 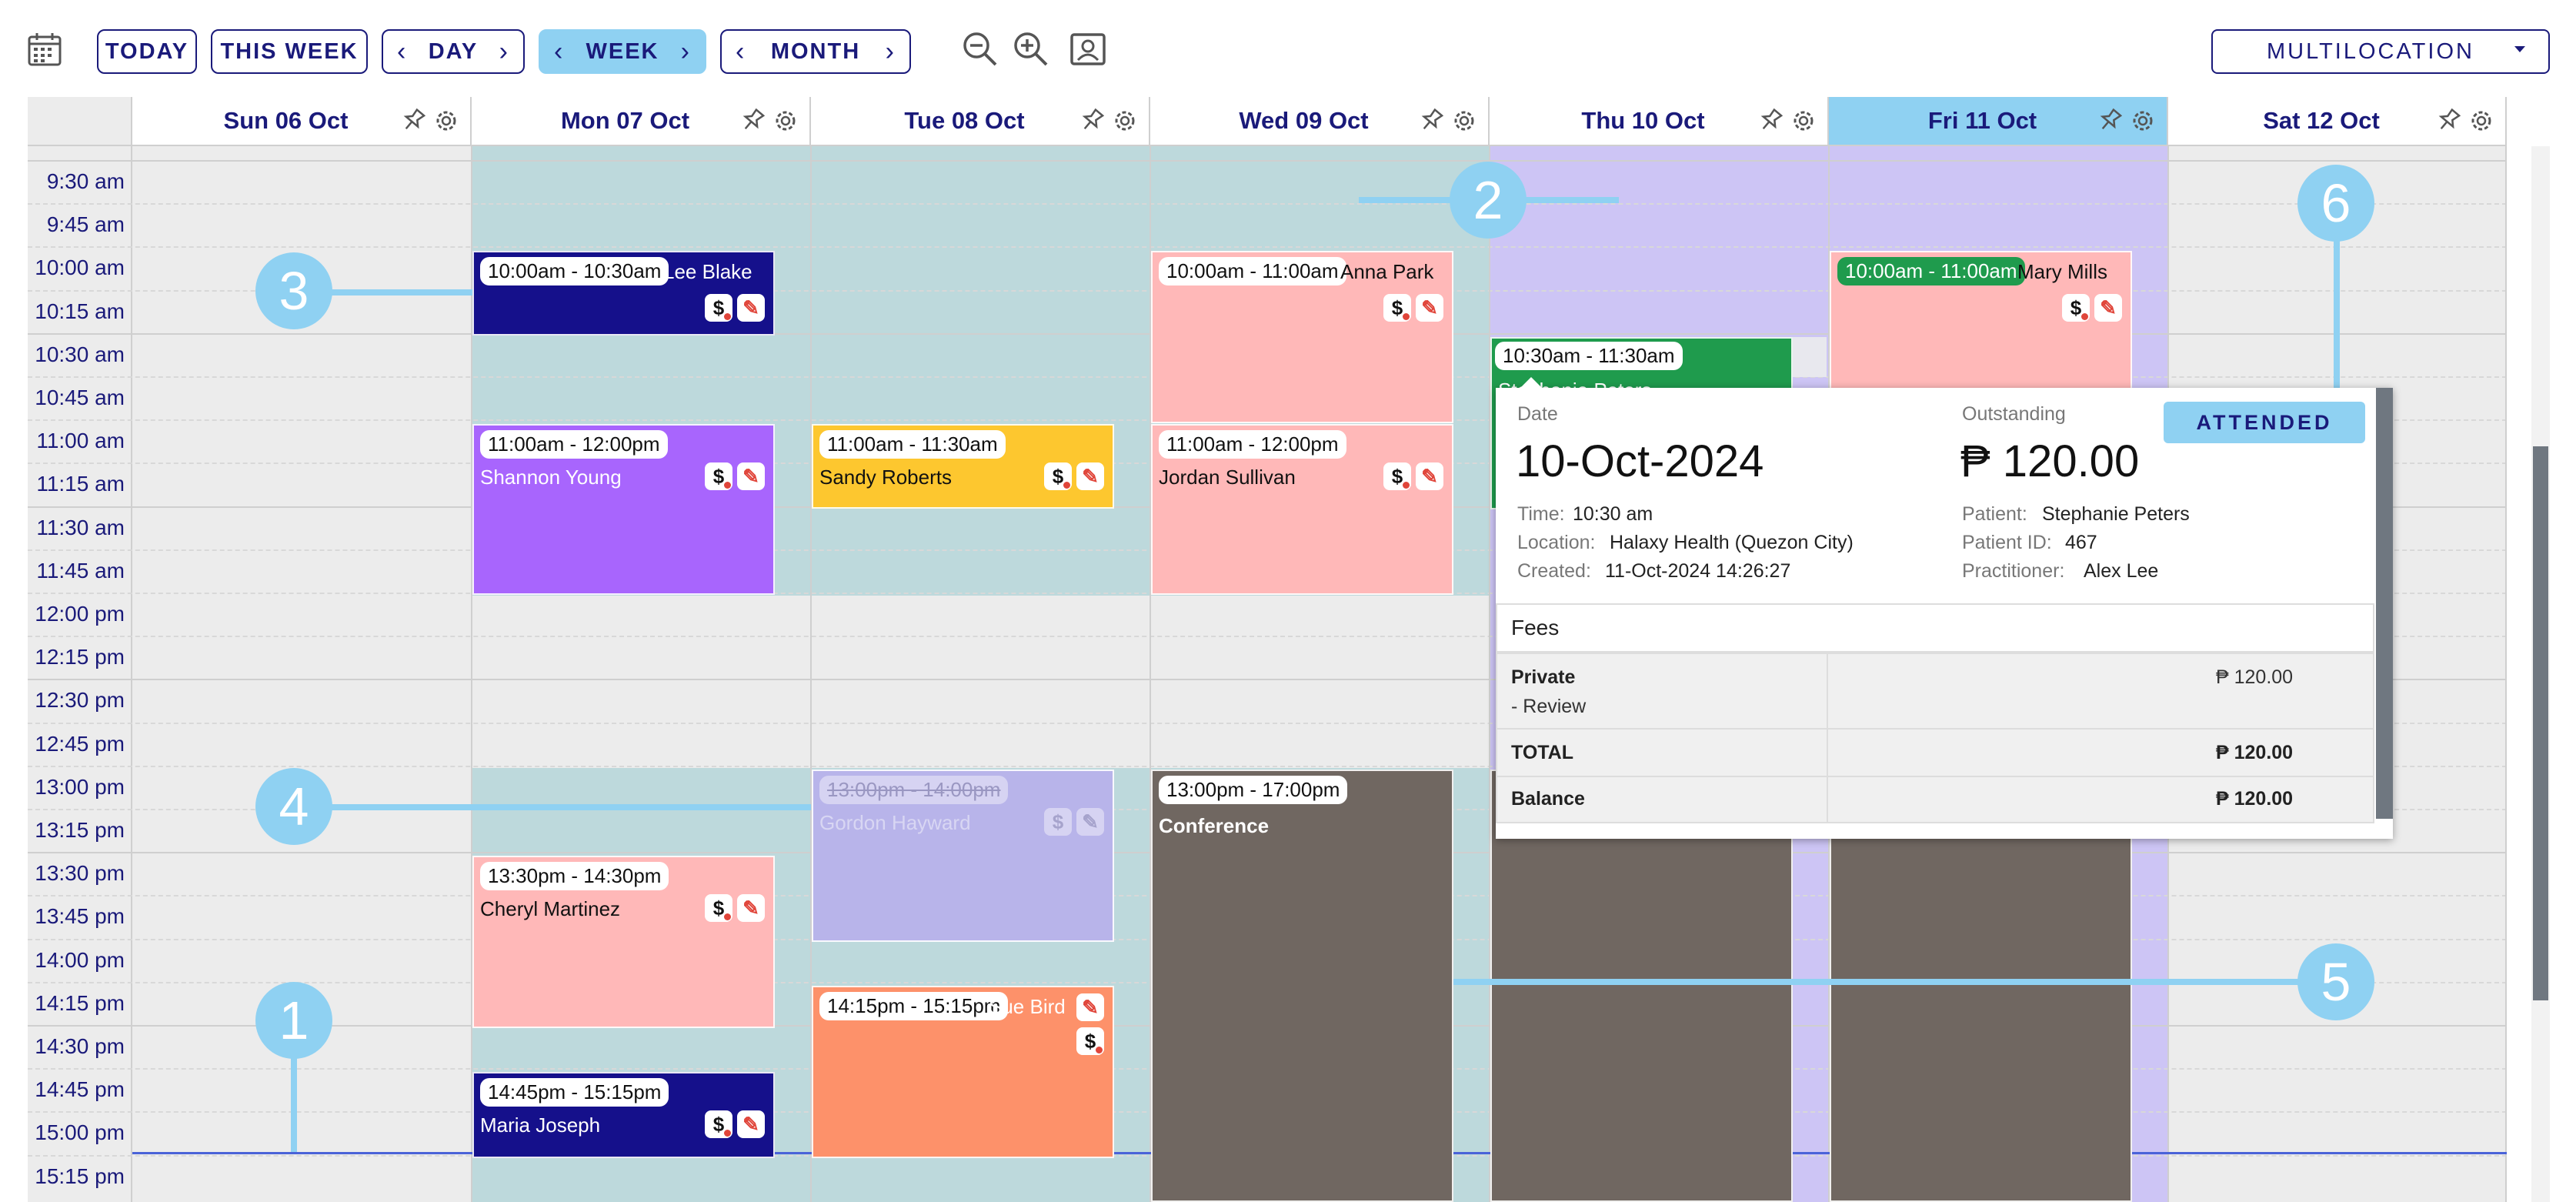 I want to click on location-select: MULTILOCATION, so click(x=2381, y=51).